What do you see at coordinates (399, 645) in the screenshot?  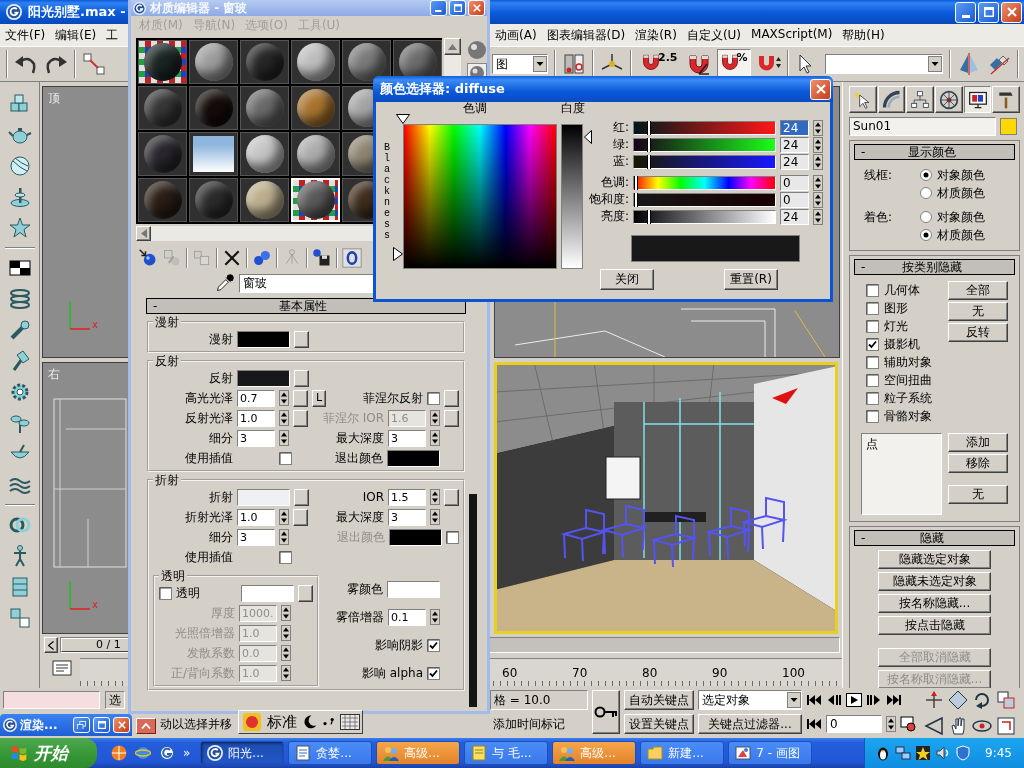 I see `field-label: 影响阴影` at bounding box center [399, 645].